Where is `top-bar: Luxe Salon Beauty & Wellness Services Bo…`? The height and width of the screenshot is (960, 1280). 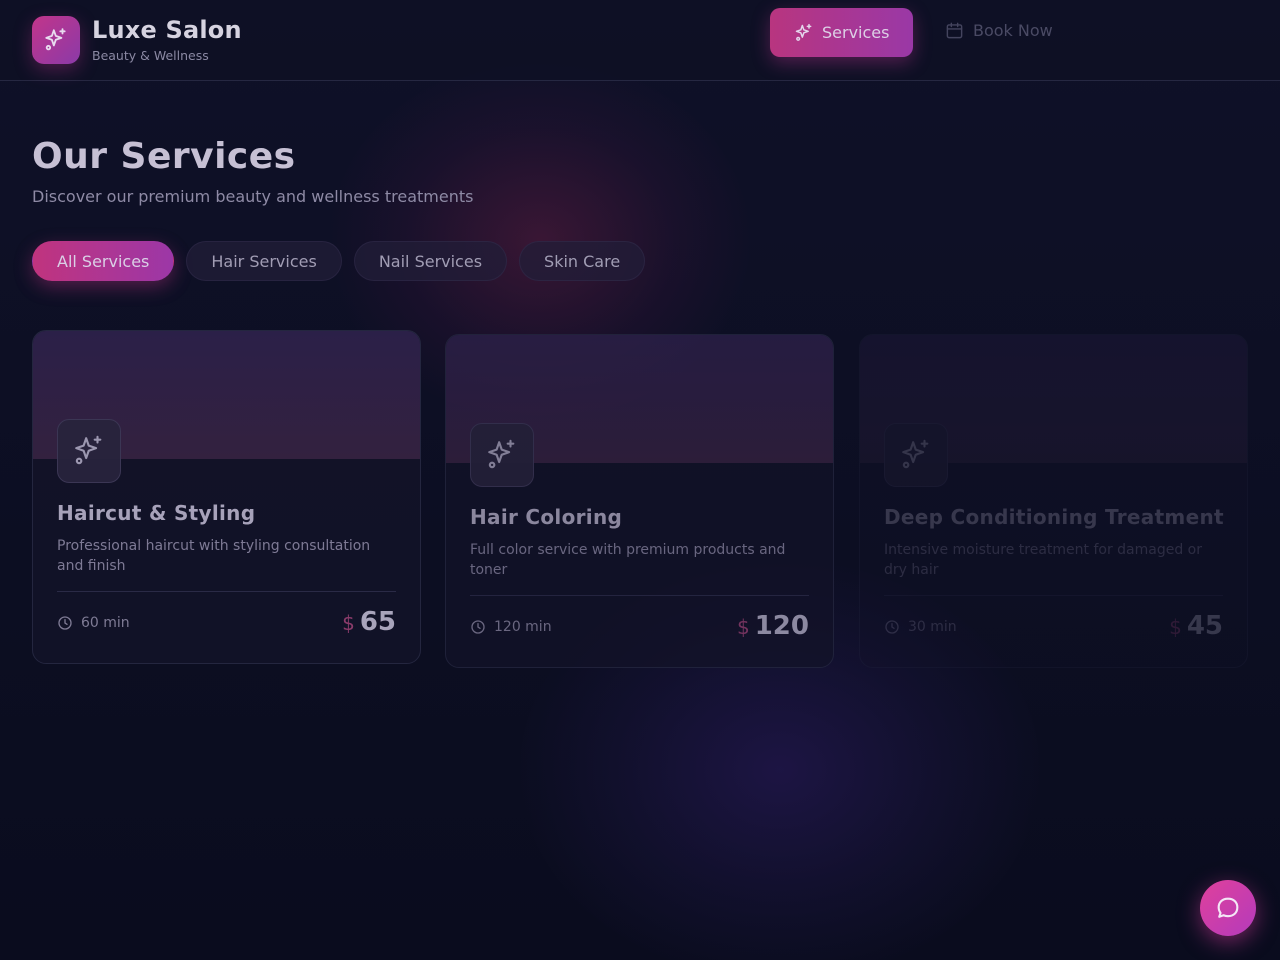
top-bar: Luxe Salon Beauty & Wellness Services Bo… is located at coordinates (640, 40).